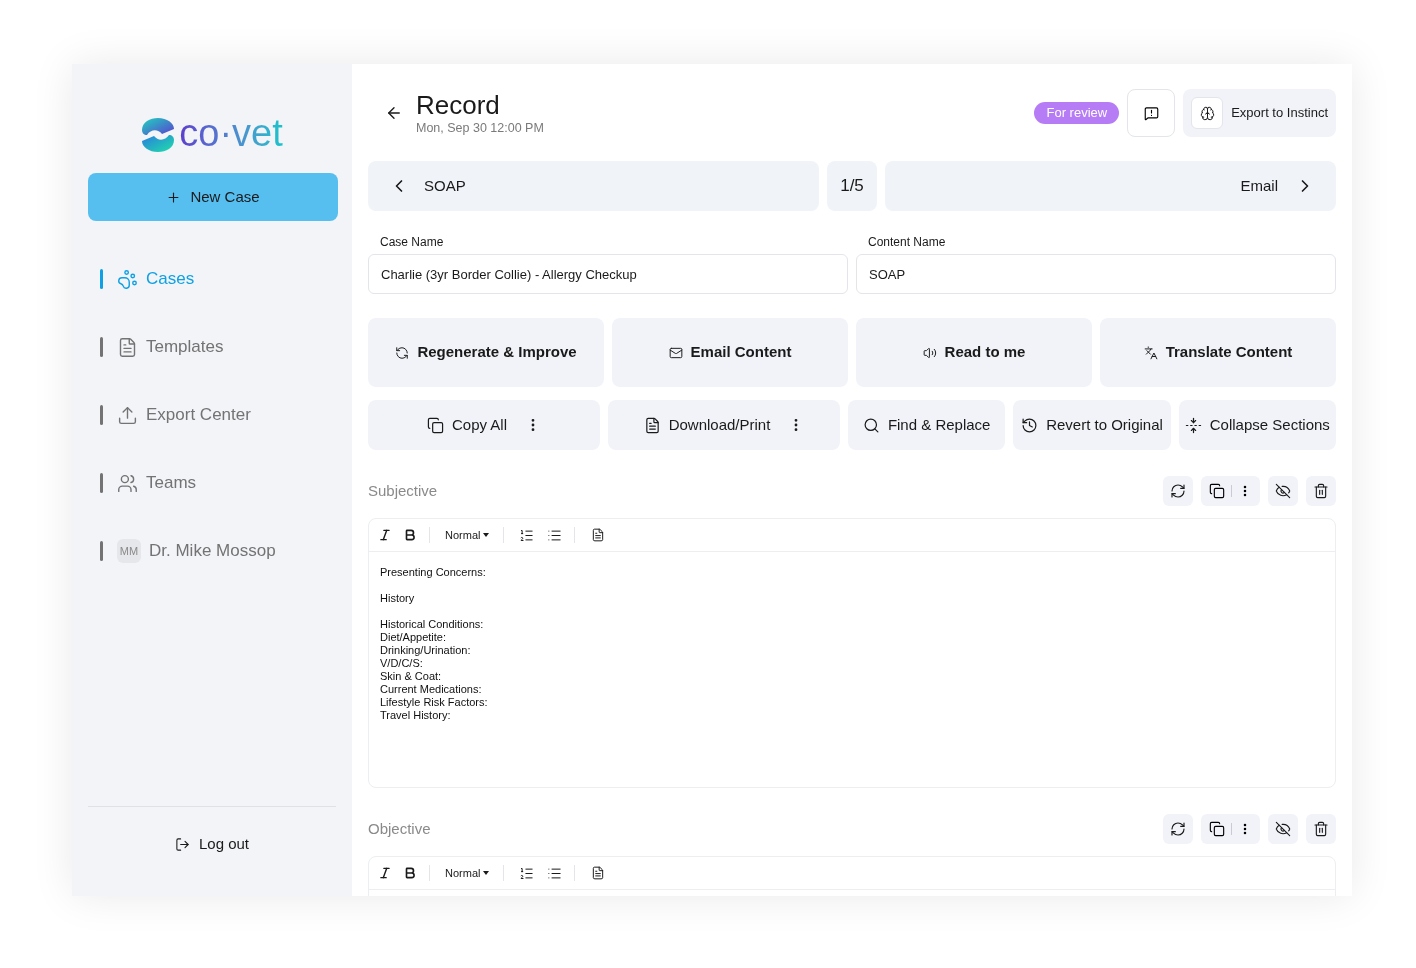  Describe the element at coordinates (458, 105) in the screenshot. I see `page-title: Record` at that location.